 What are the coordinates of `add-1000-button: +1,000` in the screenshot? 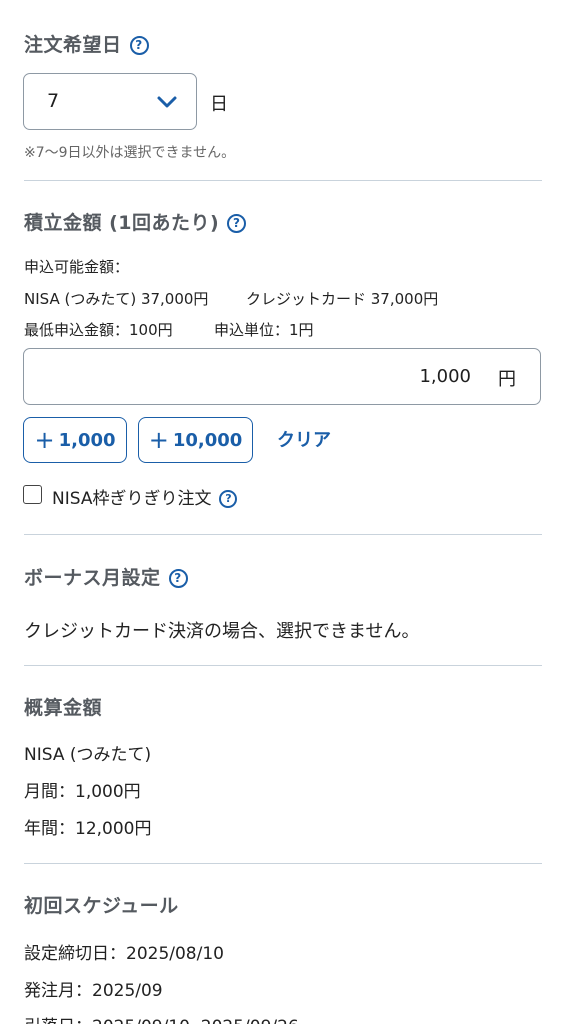 It's located at (75, 440).